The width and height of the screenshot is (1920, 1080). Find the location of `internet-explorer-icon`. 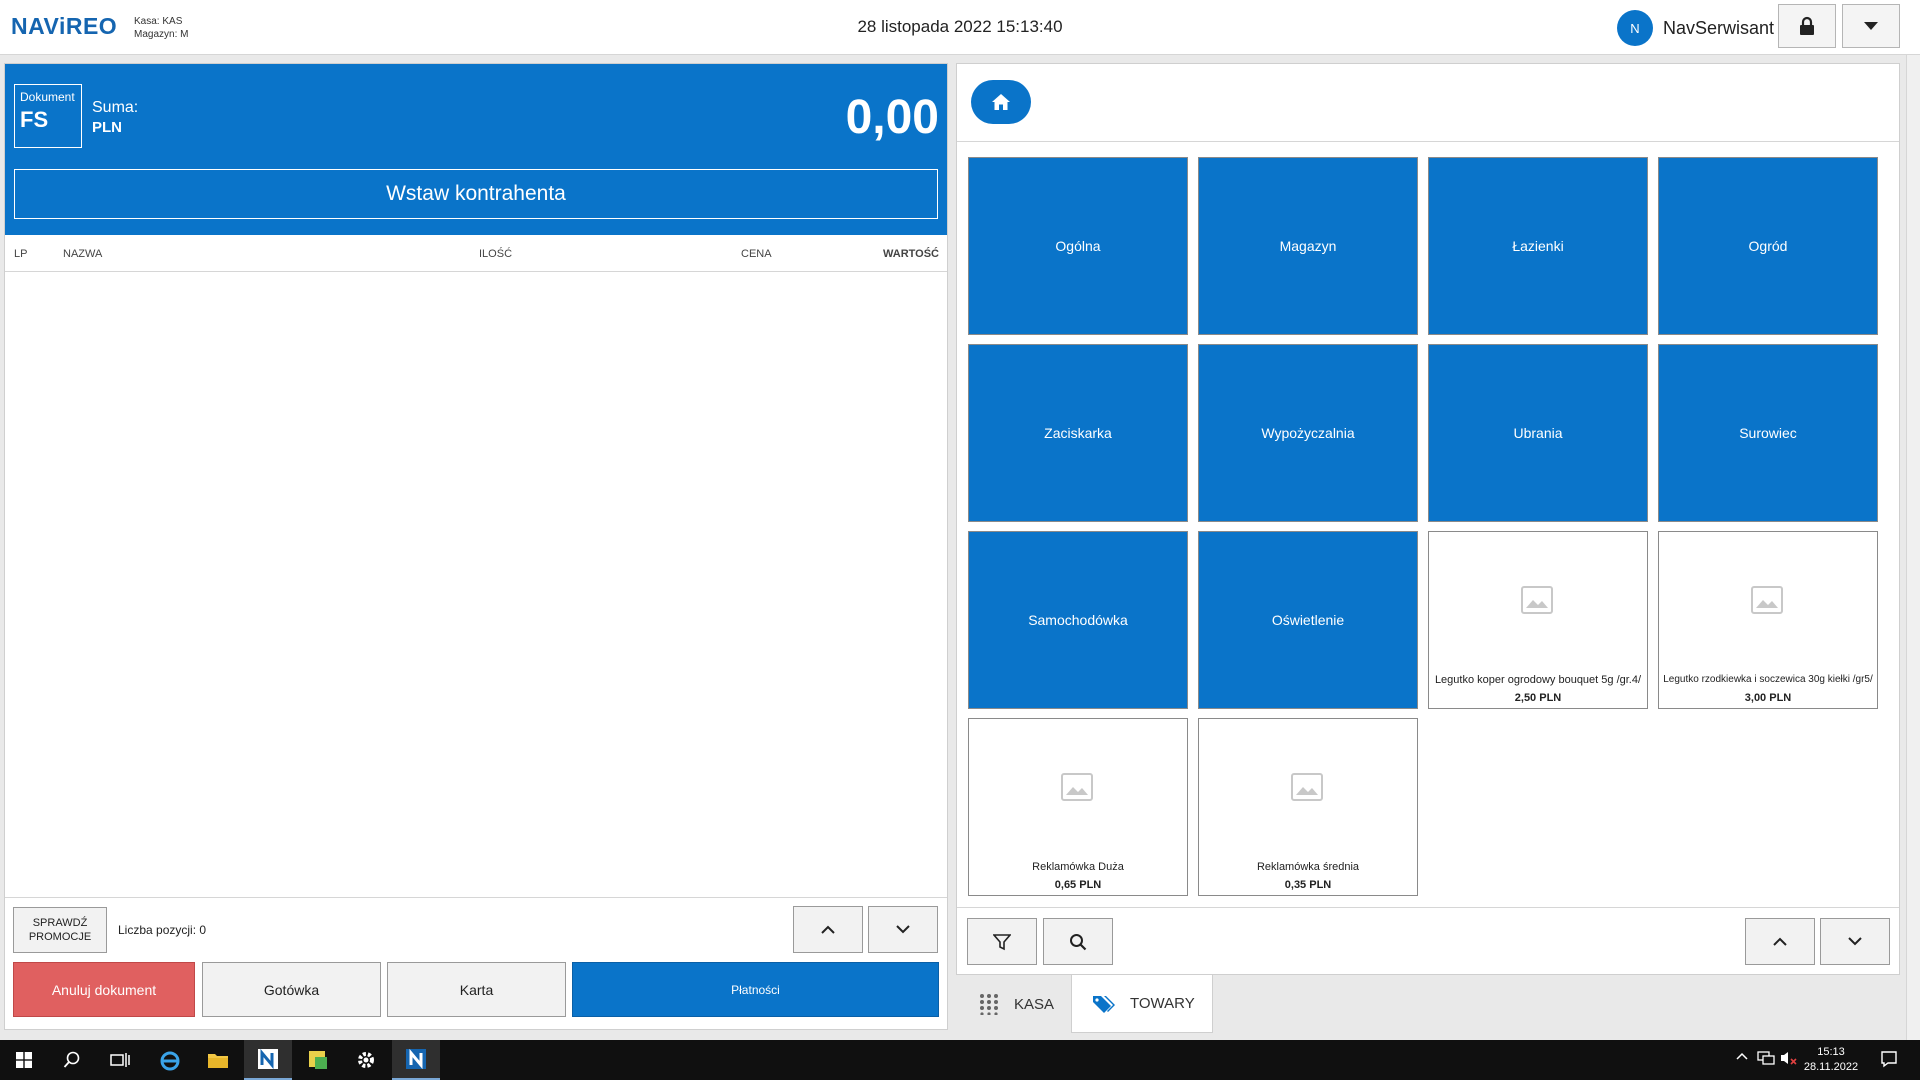

internet-explorer-icon is located at coordinates (170, 1061).